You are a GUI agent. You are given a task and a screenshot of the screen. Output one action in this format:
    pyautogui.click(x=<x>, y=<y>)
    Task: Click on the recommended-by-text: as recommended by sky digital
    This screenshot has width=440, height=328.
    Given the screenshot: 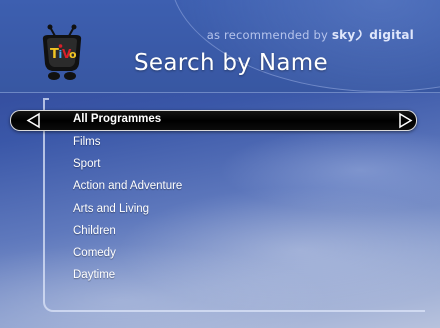 What is the action you would take?
    pyautogui.click(x=310, y=35)
    